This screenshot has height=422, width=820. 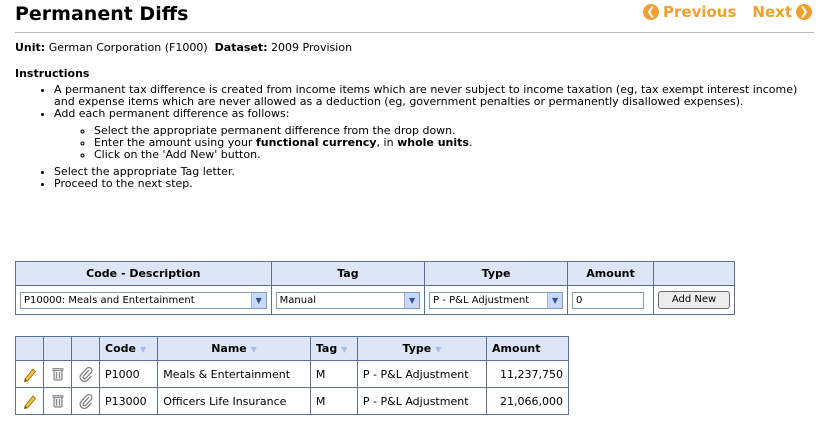 I want to click on type-select: P - P&L Adjustment ▼, so click(x=496, y=300).